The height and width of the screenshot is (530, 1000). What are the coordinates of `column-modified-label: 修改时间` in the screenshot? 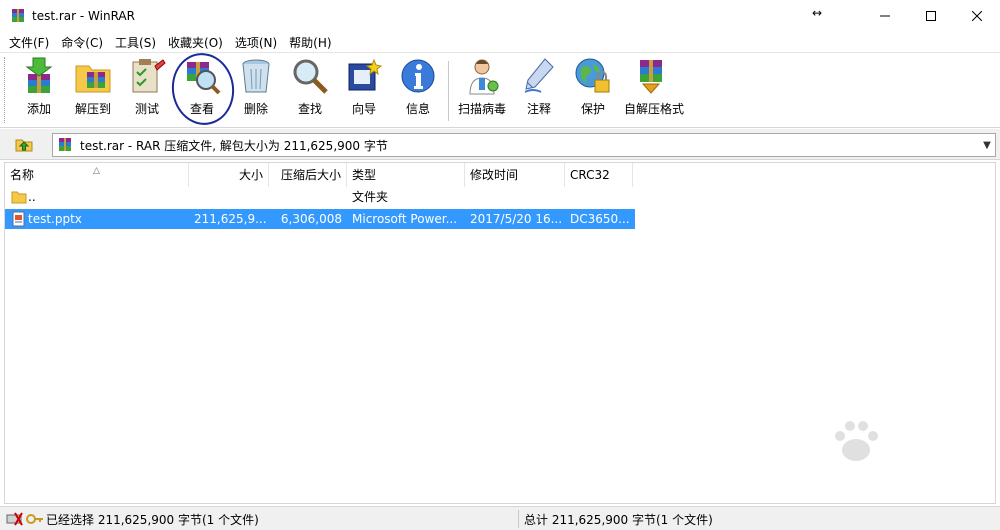 It's located at (494, 175).